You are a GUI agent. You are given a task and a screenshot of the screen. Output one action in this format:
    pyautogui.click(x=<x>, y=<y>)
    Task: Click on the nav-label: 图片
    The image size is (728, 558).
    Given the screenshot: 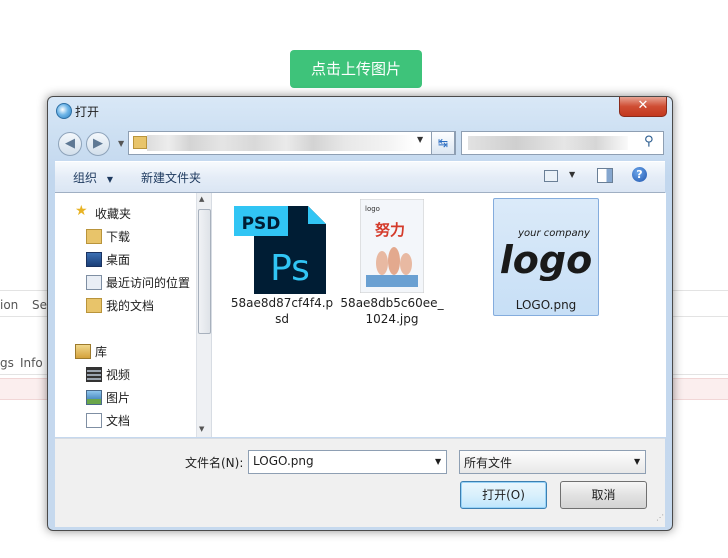 What is the action you would take?
    pyautogui.click(x=118, y=398)
    